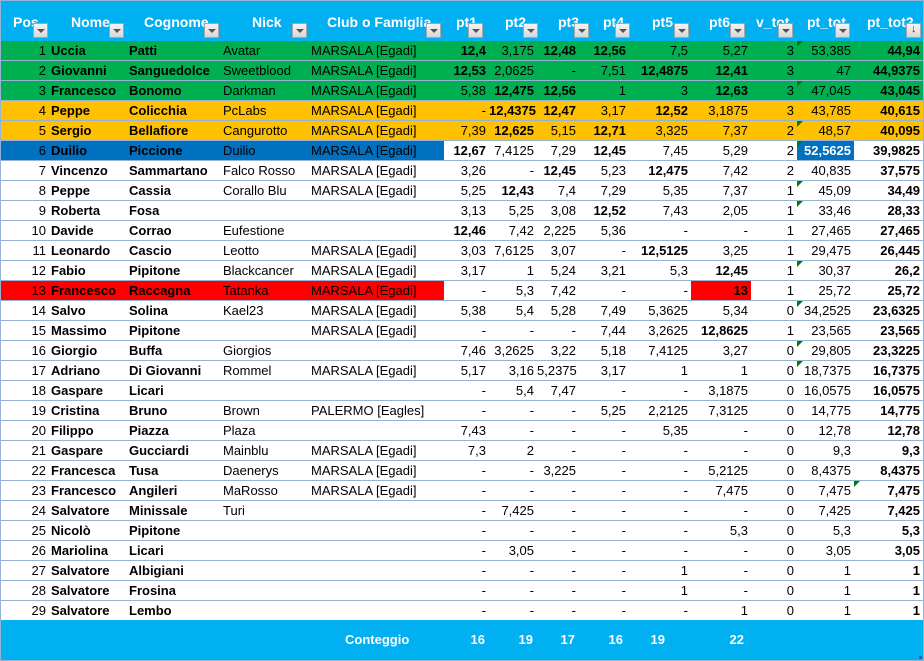  Describe the element at coordinates (466, 250) in the screenshot. I see `cell-pt1: 3,03` at that location.